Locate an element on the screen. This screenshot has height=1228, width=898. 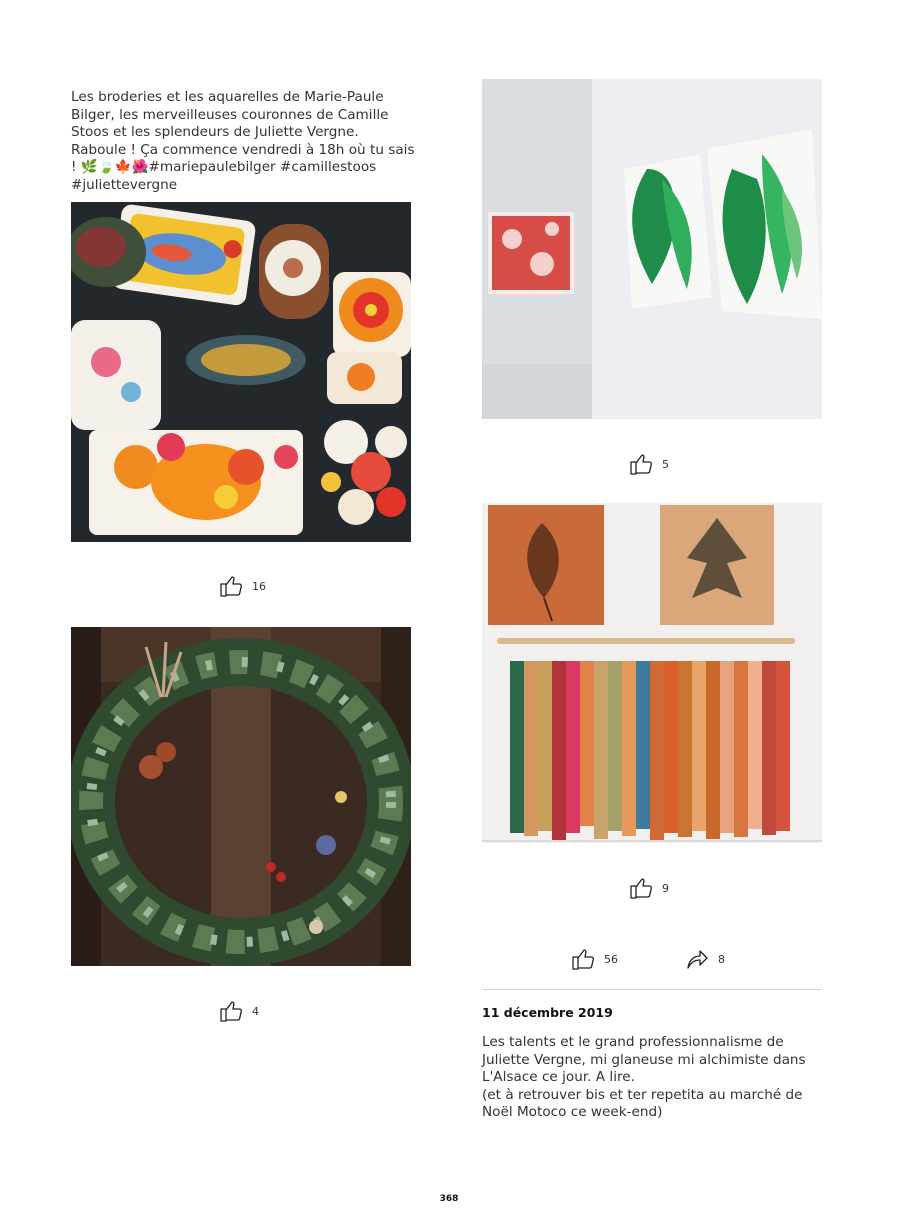
scarves-photo is located at coordinates (652, 673).